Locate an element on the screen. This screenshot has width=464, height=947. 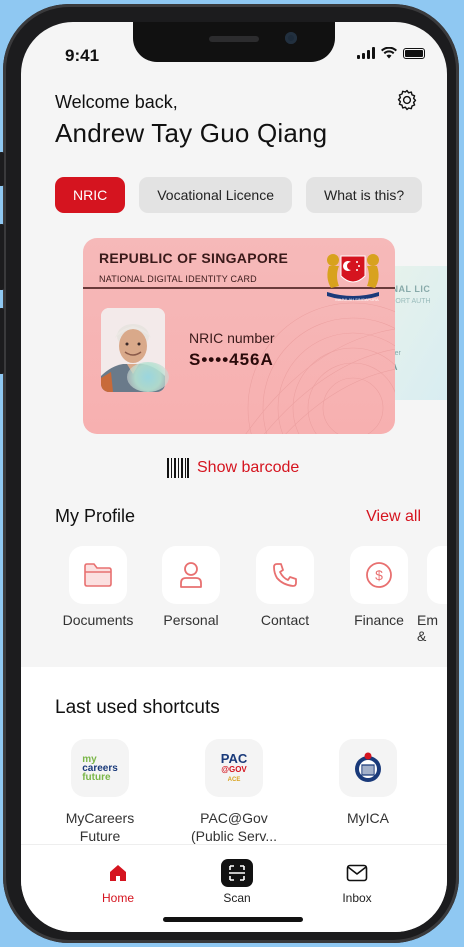
logo-line: ACE is located at coordinates (234, 779).